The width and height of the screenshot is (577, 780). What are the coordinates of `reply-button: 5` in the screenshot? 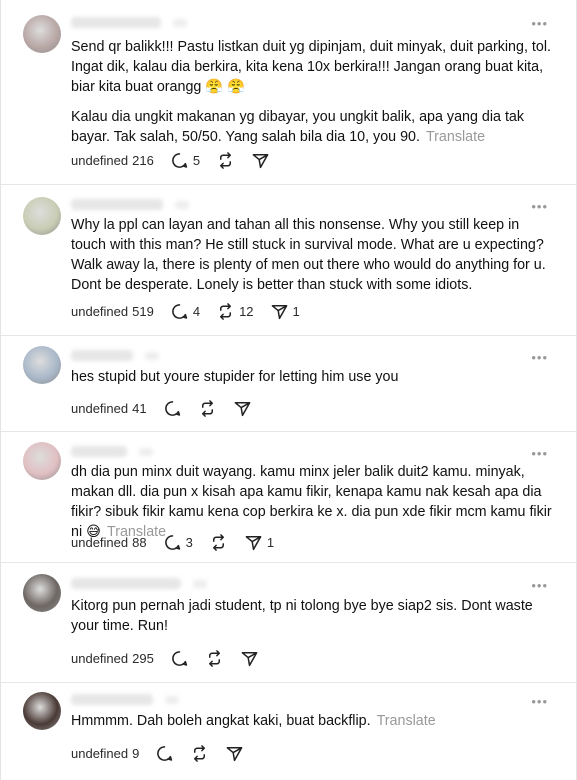 It's located at (185, 160).